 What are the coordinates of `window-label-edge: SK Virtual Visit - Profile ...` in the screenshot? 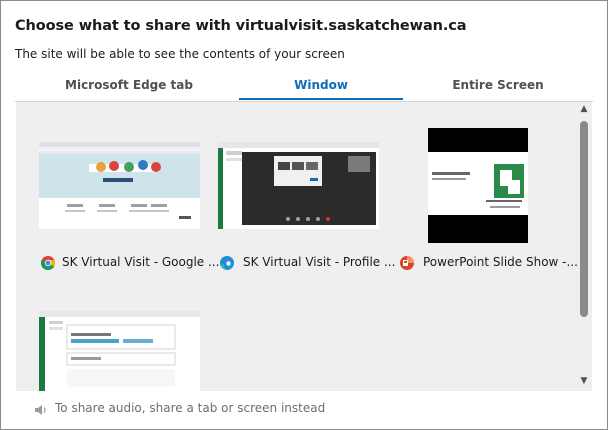 It's located at (319, 262).